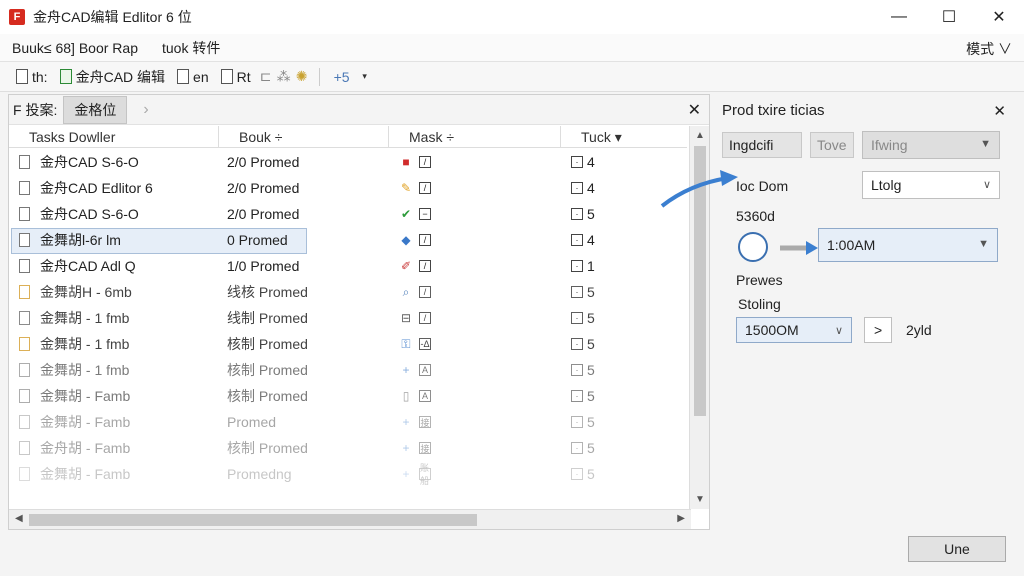  What do you see at coordinates (257, 240) in the screenshot?
I see `row-book: 0 Promed` at bounding box center [257, 240].